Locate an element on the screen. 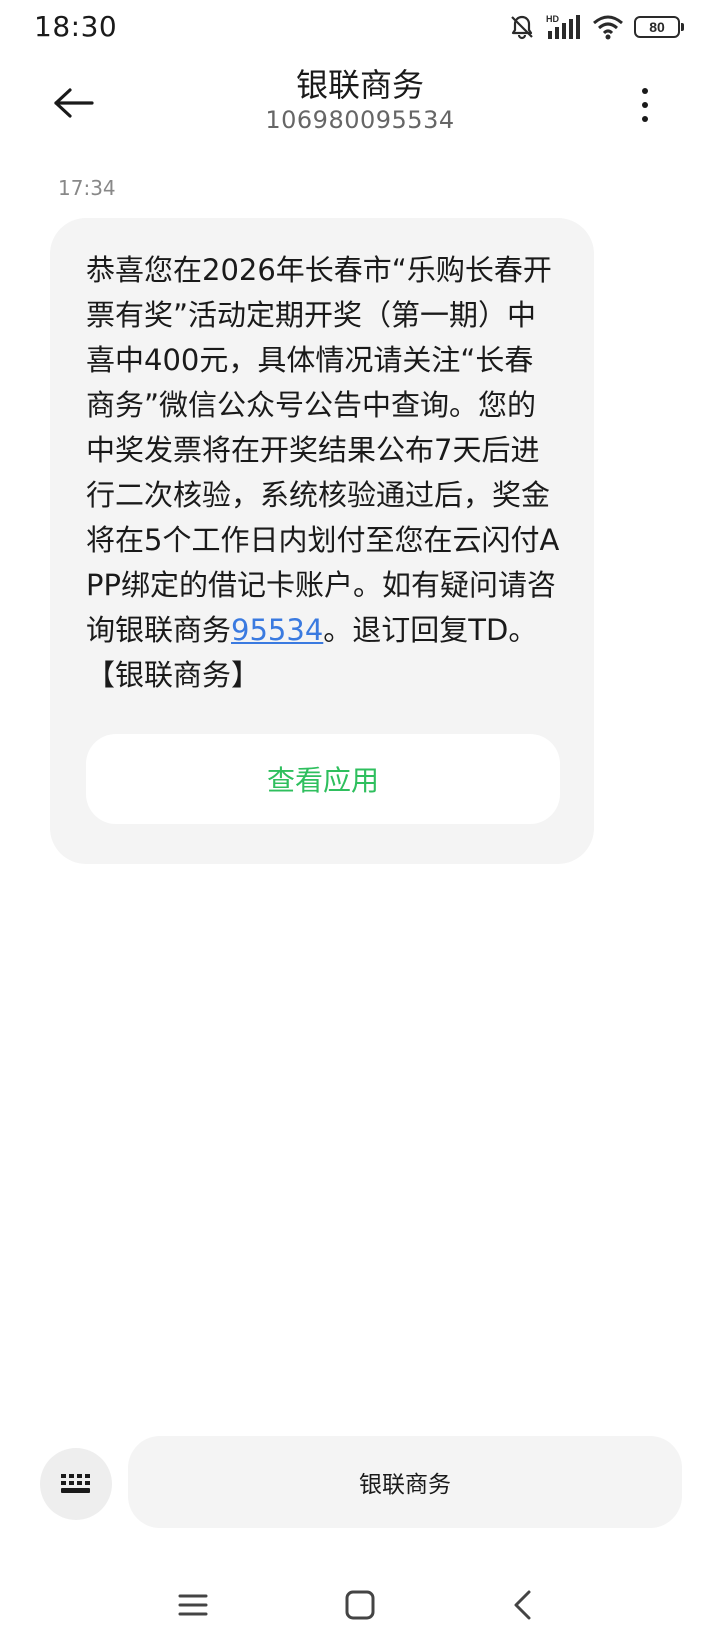 This screenshot has height=1650, width=720. status-time: 18:30 is located at coordinates (76, 26).